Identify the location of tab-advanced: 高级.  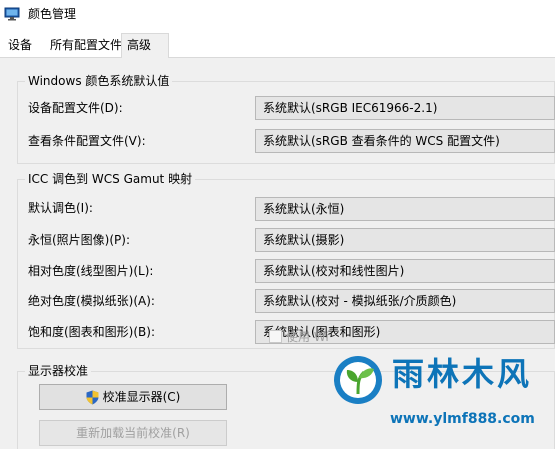
(145, 46).